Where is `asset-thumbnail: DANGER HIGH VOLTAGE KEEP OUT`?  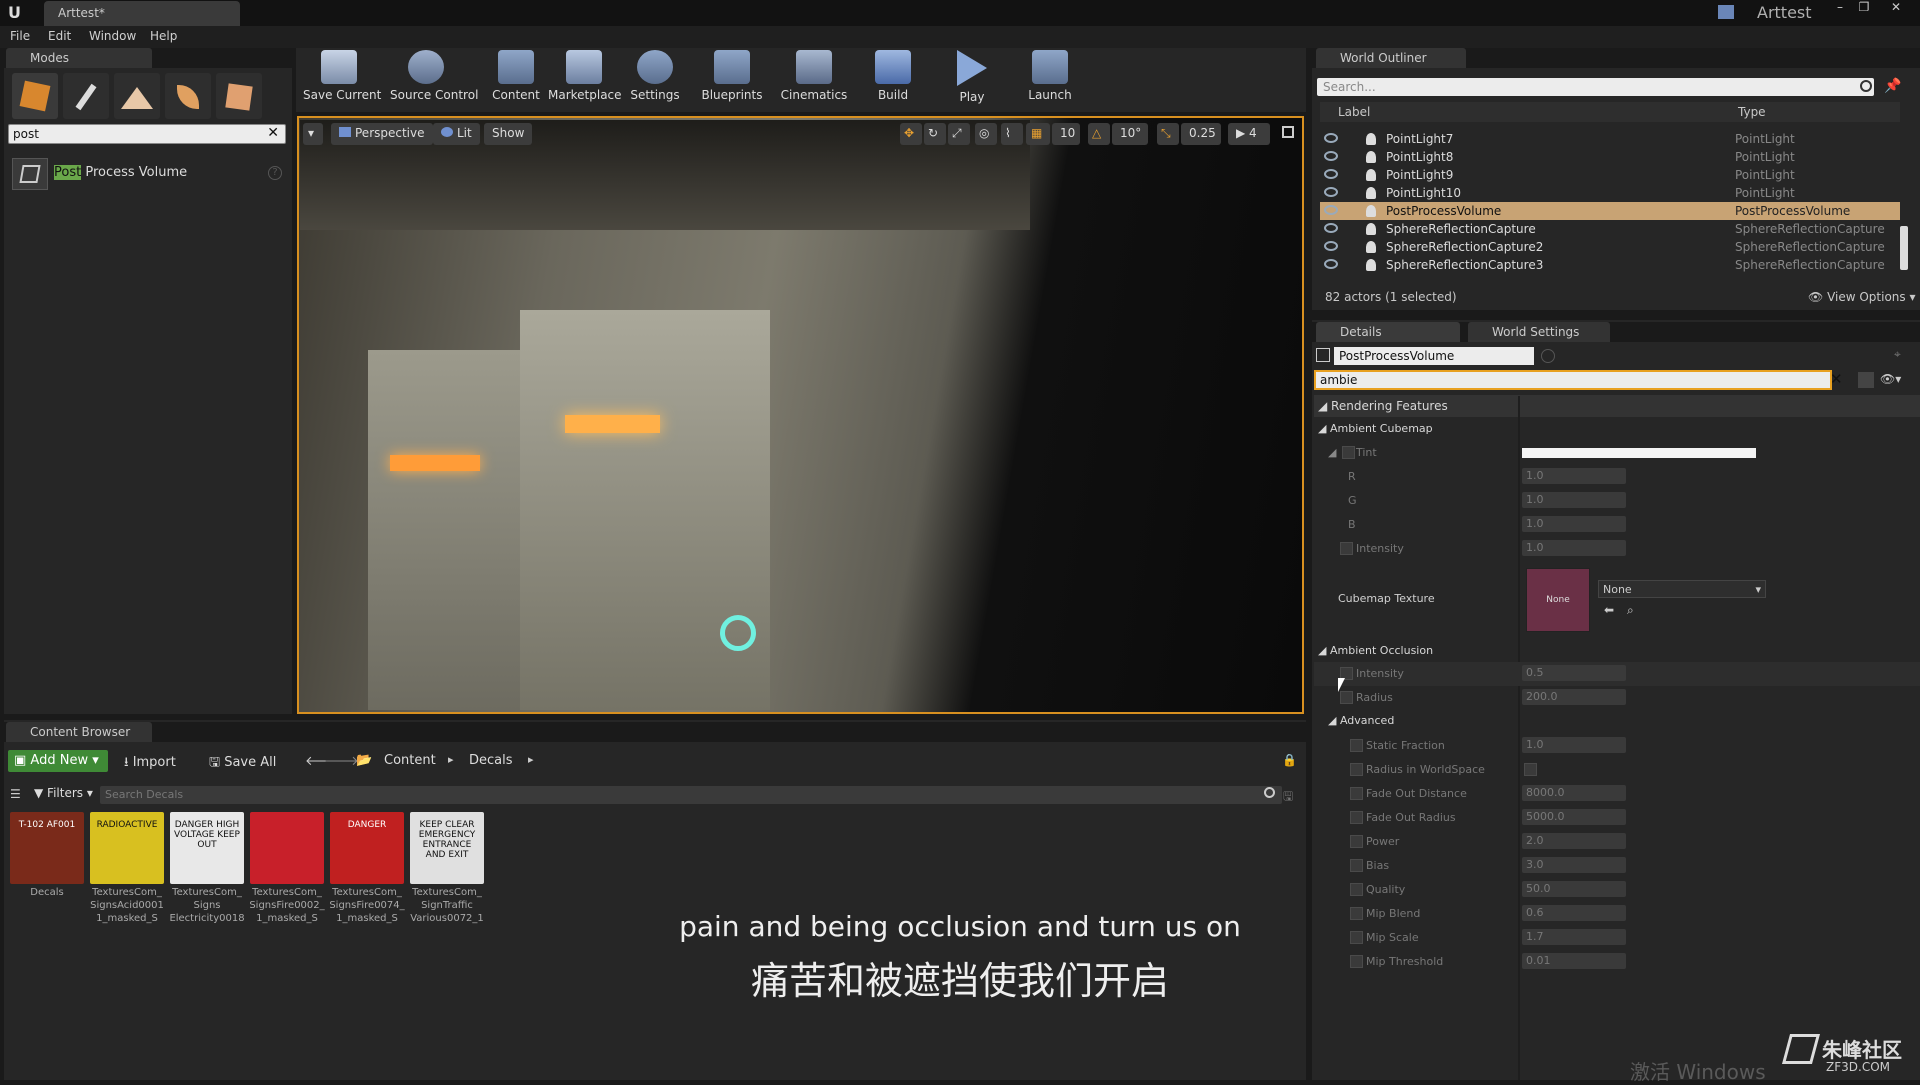
asset-thumbnail: DANGER HIGH VOLTAGE KEEP OUT is located at coordinates (207, 848).